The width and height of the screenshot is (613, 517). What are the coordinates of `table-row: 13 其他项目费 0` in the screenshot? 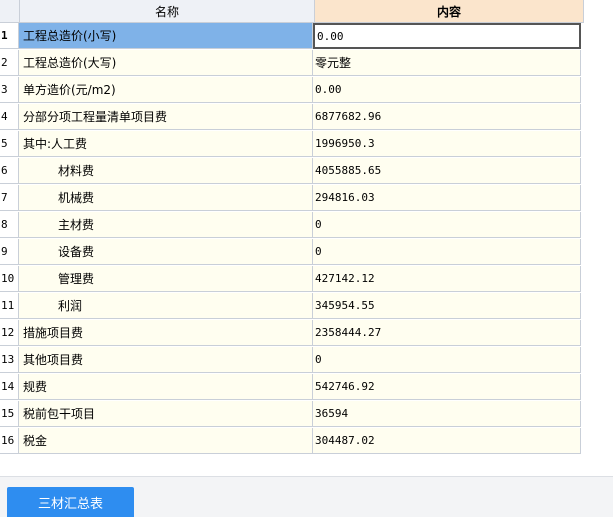 It's located at (306, 360).